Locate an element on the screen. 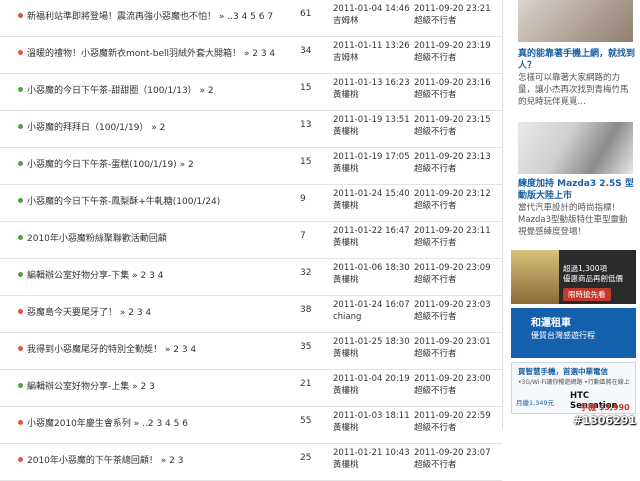 The width and height of the screenshot is (640, 481). ad3-phone-price: 手機 $3,990 is located at coordinates (605, 407).